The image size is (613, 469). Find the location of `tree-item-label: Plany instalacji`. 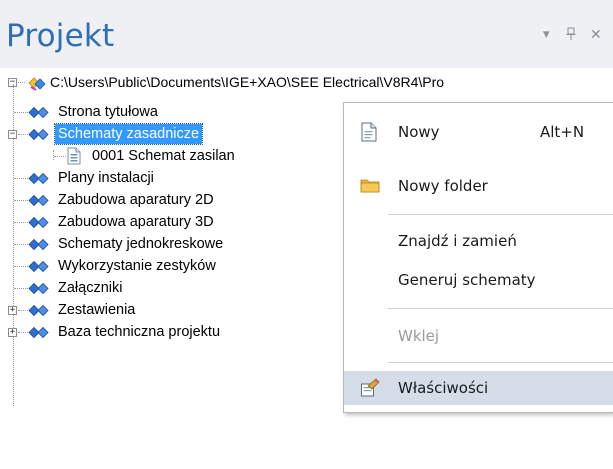

tree-item-label: Plany instalacji is located at coordinates (106, 178).